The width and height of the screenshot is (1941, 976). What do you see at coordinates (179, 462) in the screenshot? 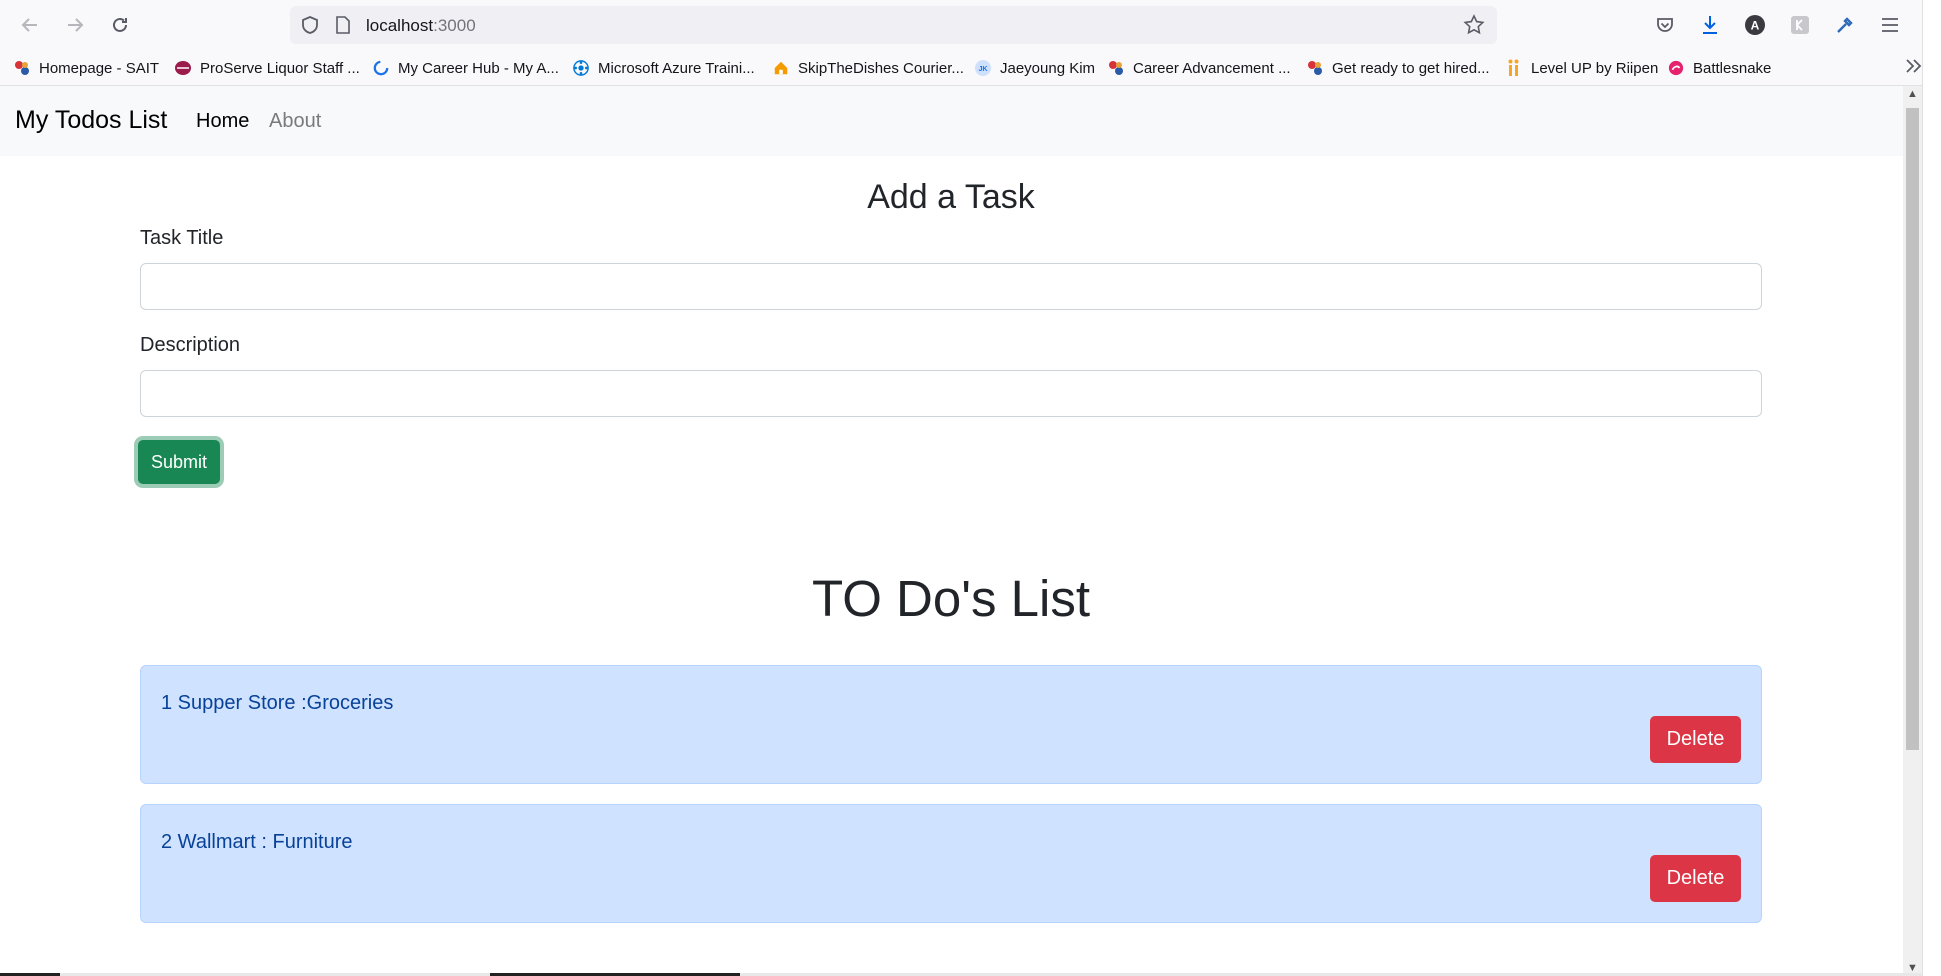
I see `submit-button: Submit` at bounding box center [179, 462].